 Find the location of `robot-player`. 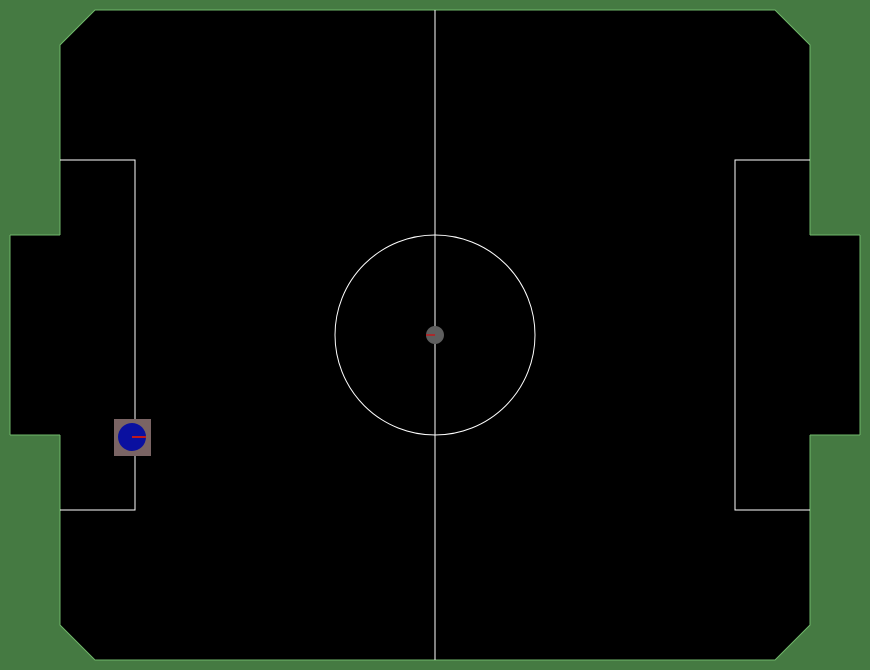

robot-player is located at coordinates (132, 437).